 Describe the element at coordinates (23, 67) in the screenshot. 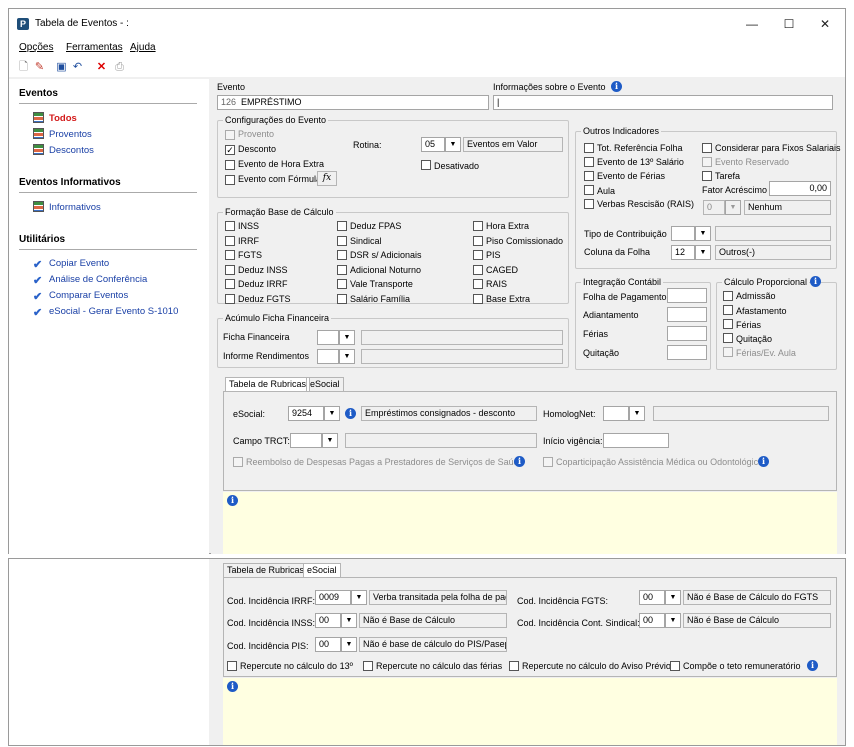

I see `new-icon: 🗋` at that location.